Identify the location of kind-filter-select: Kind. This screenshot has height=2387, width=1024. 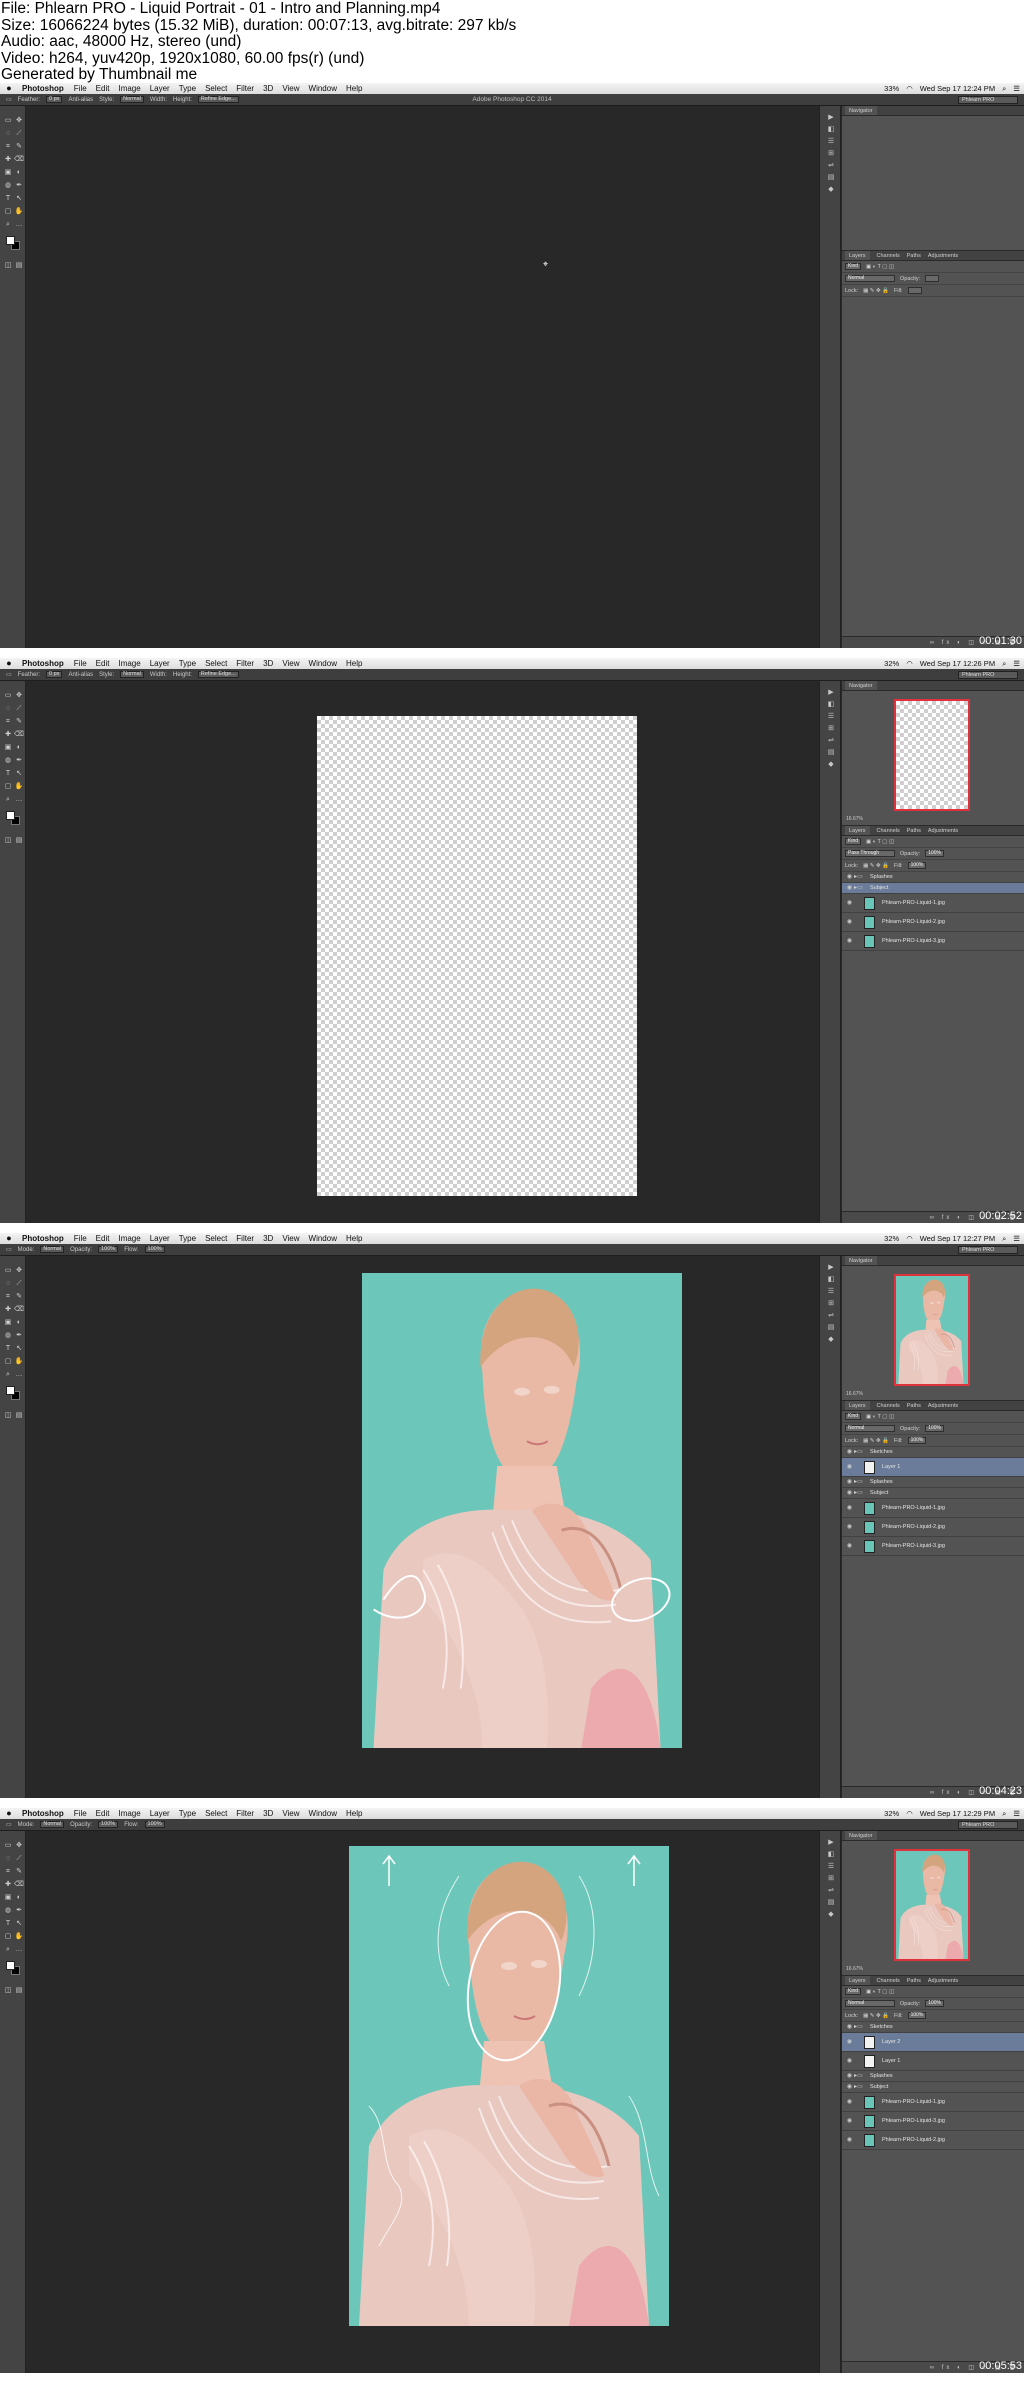
(853, 1416).